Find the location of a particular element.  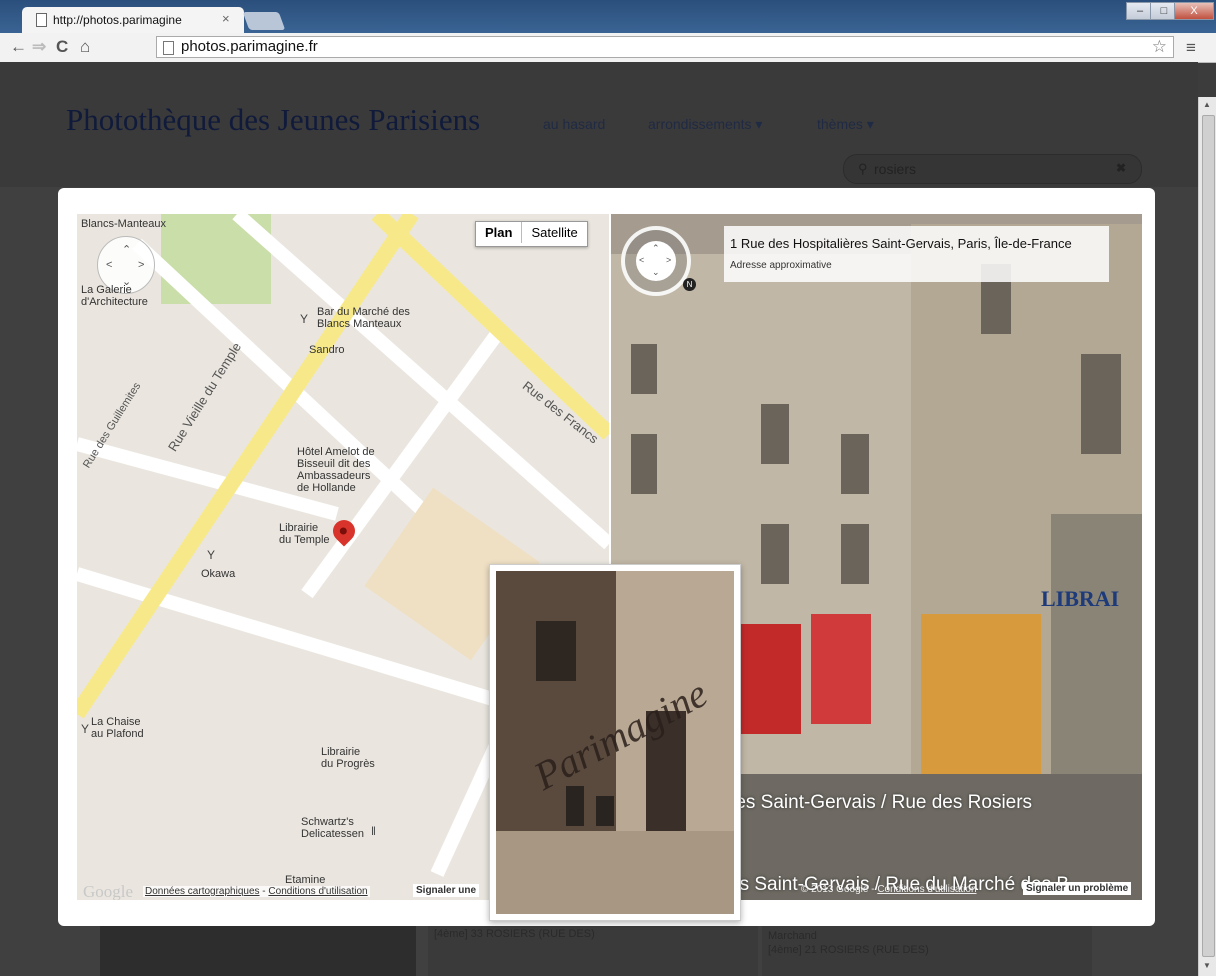

page-scrollbar: ▲ ▼ is located at coordinates (1207, 536).